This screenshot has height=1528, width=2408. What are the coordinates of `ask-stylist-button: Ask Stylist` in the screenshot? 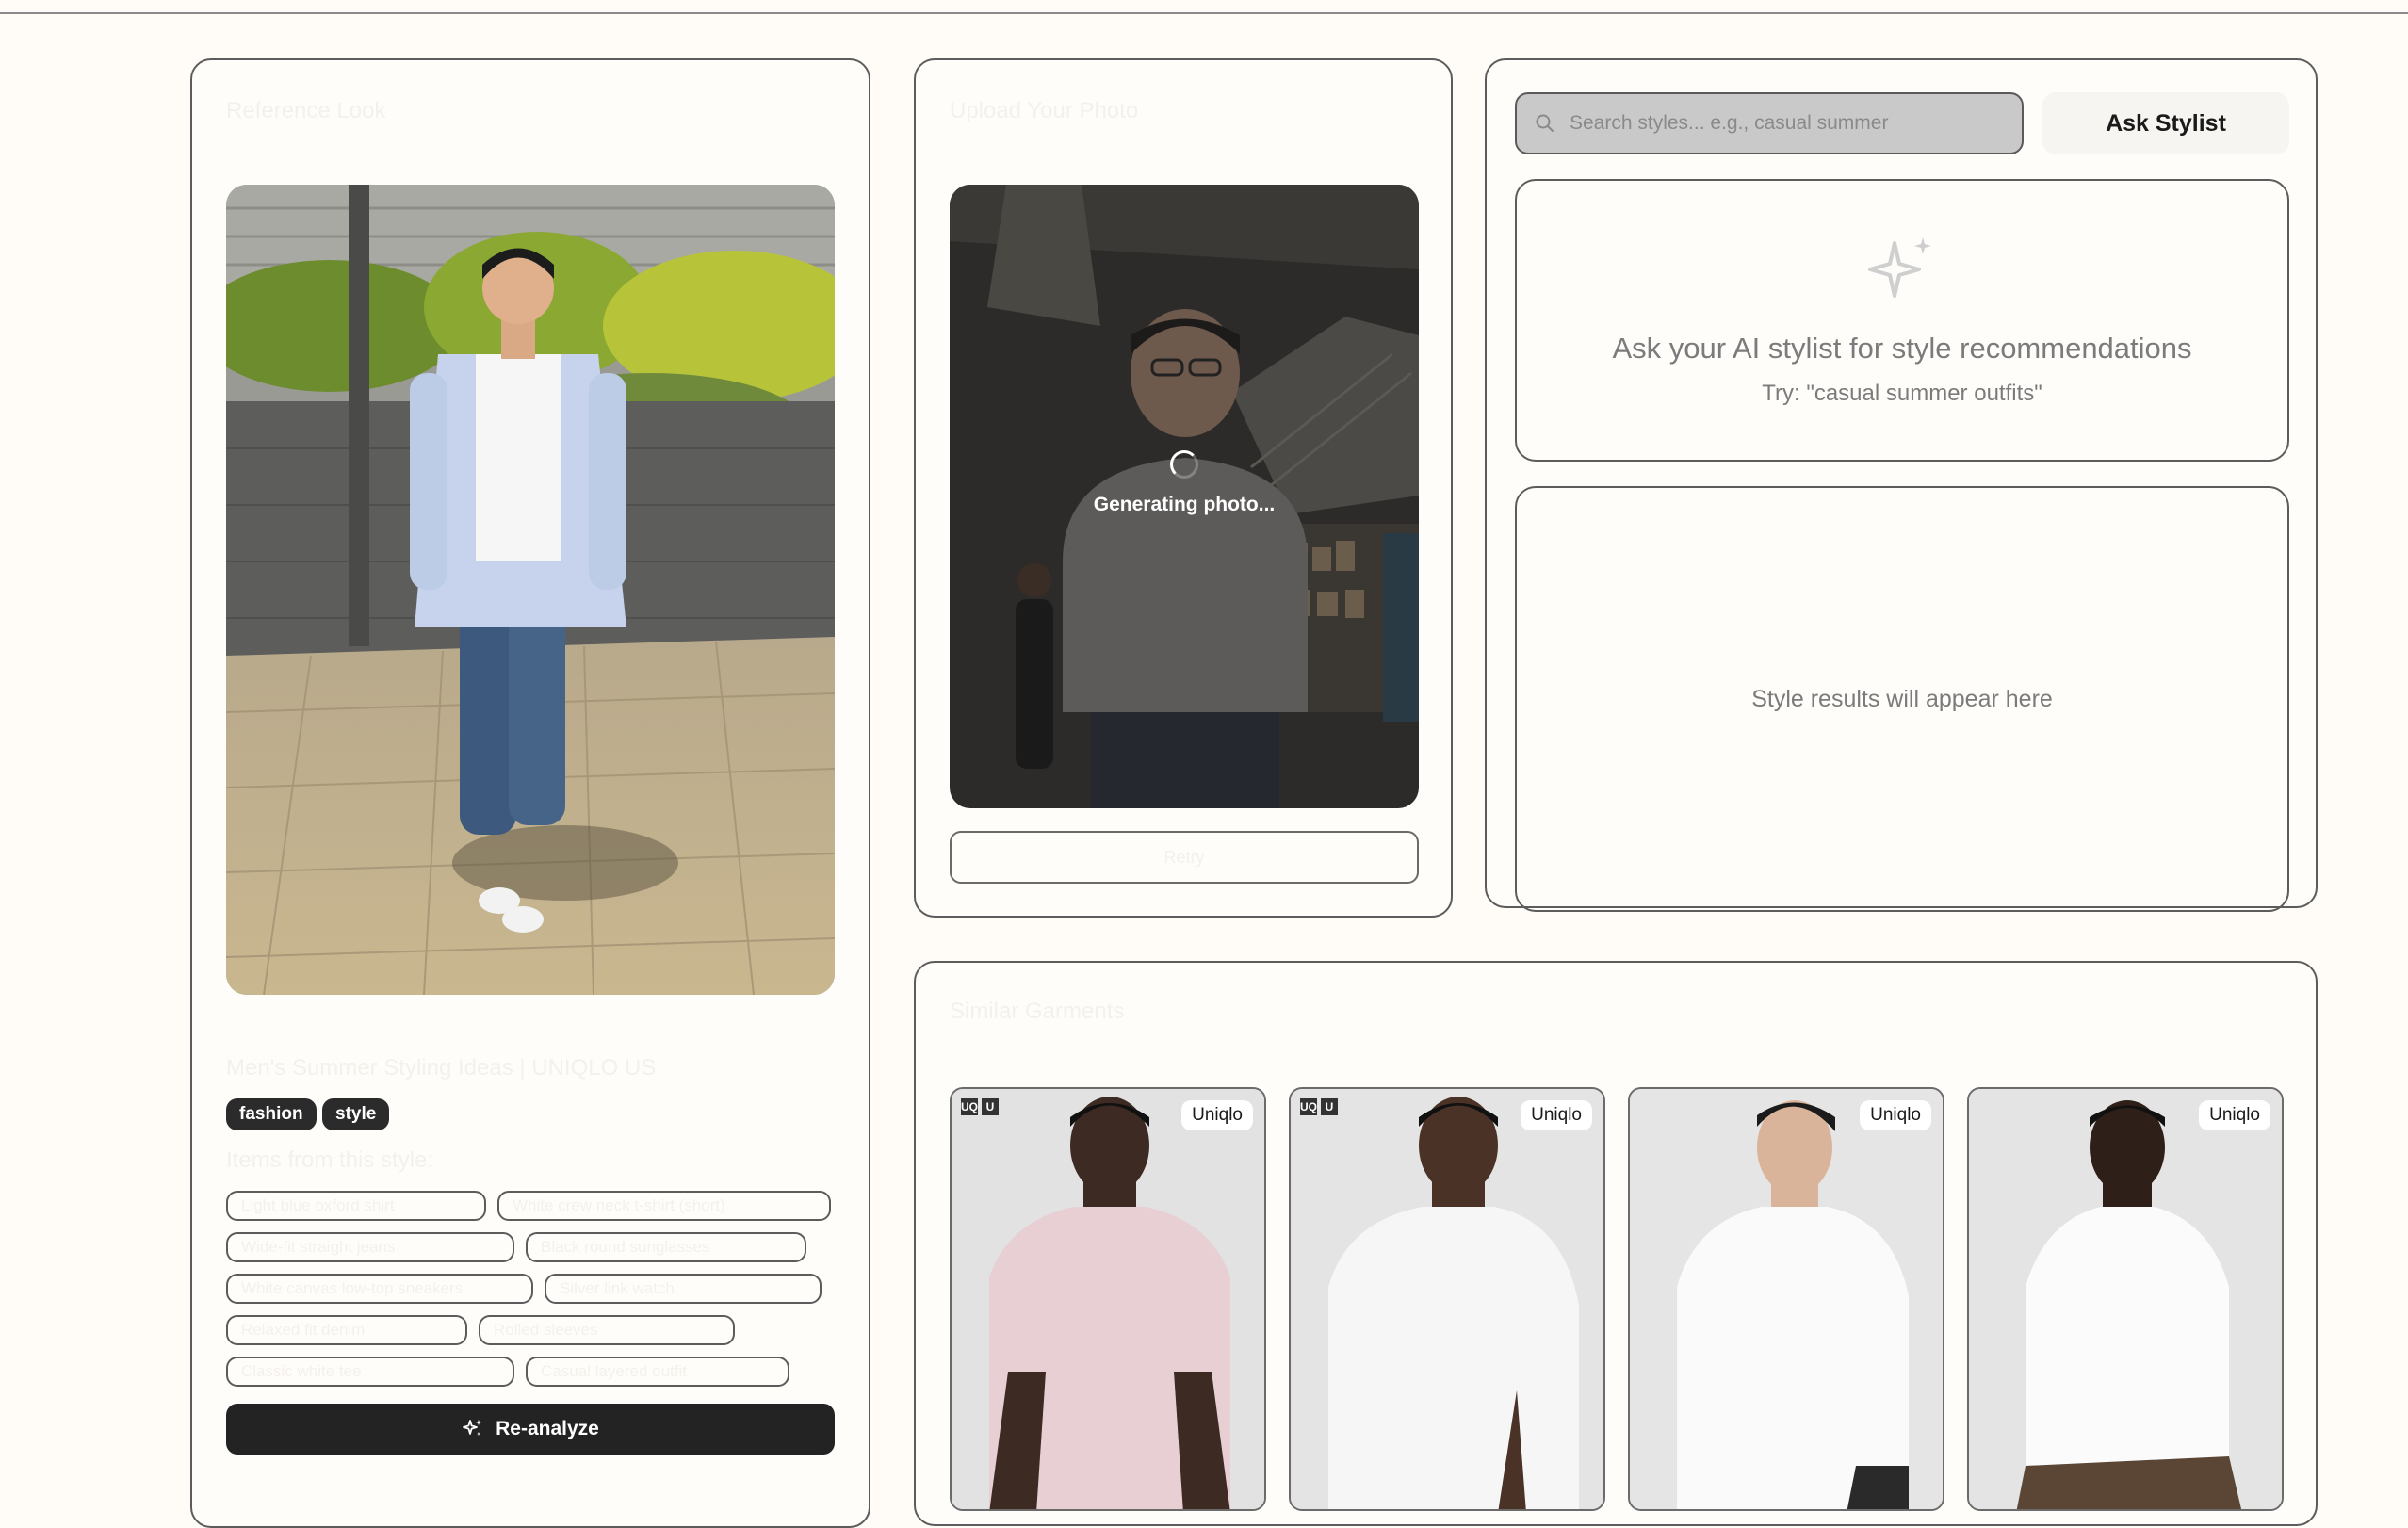 It's located at (2165, 123).